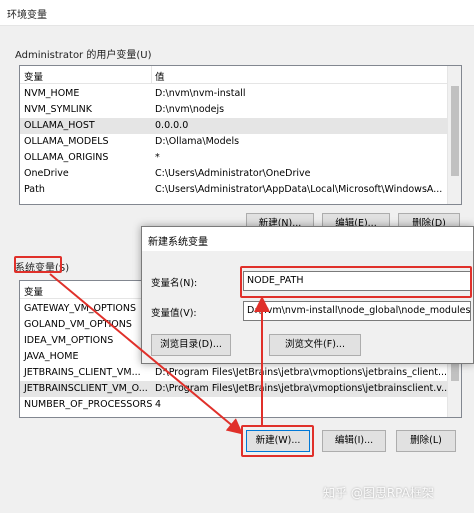 The height and width of the screenshot is (513, 474). I want to click on annotation-arrows, so click(159, 354).